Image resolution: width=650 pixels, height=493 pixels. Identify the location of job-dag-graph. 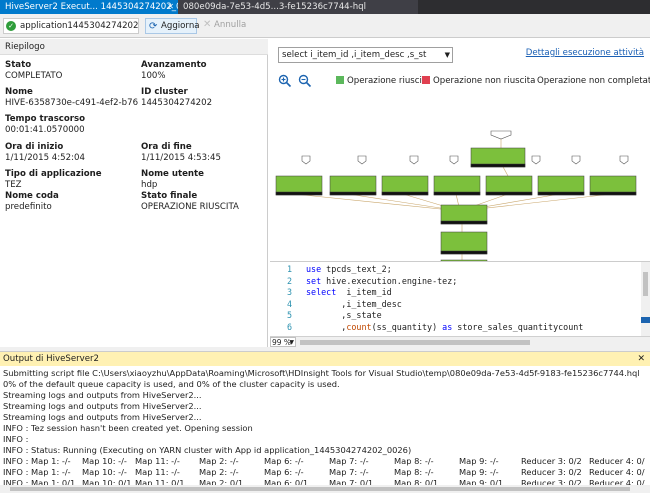
(456, 195).